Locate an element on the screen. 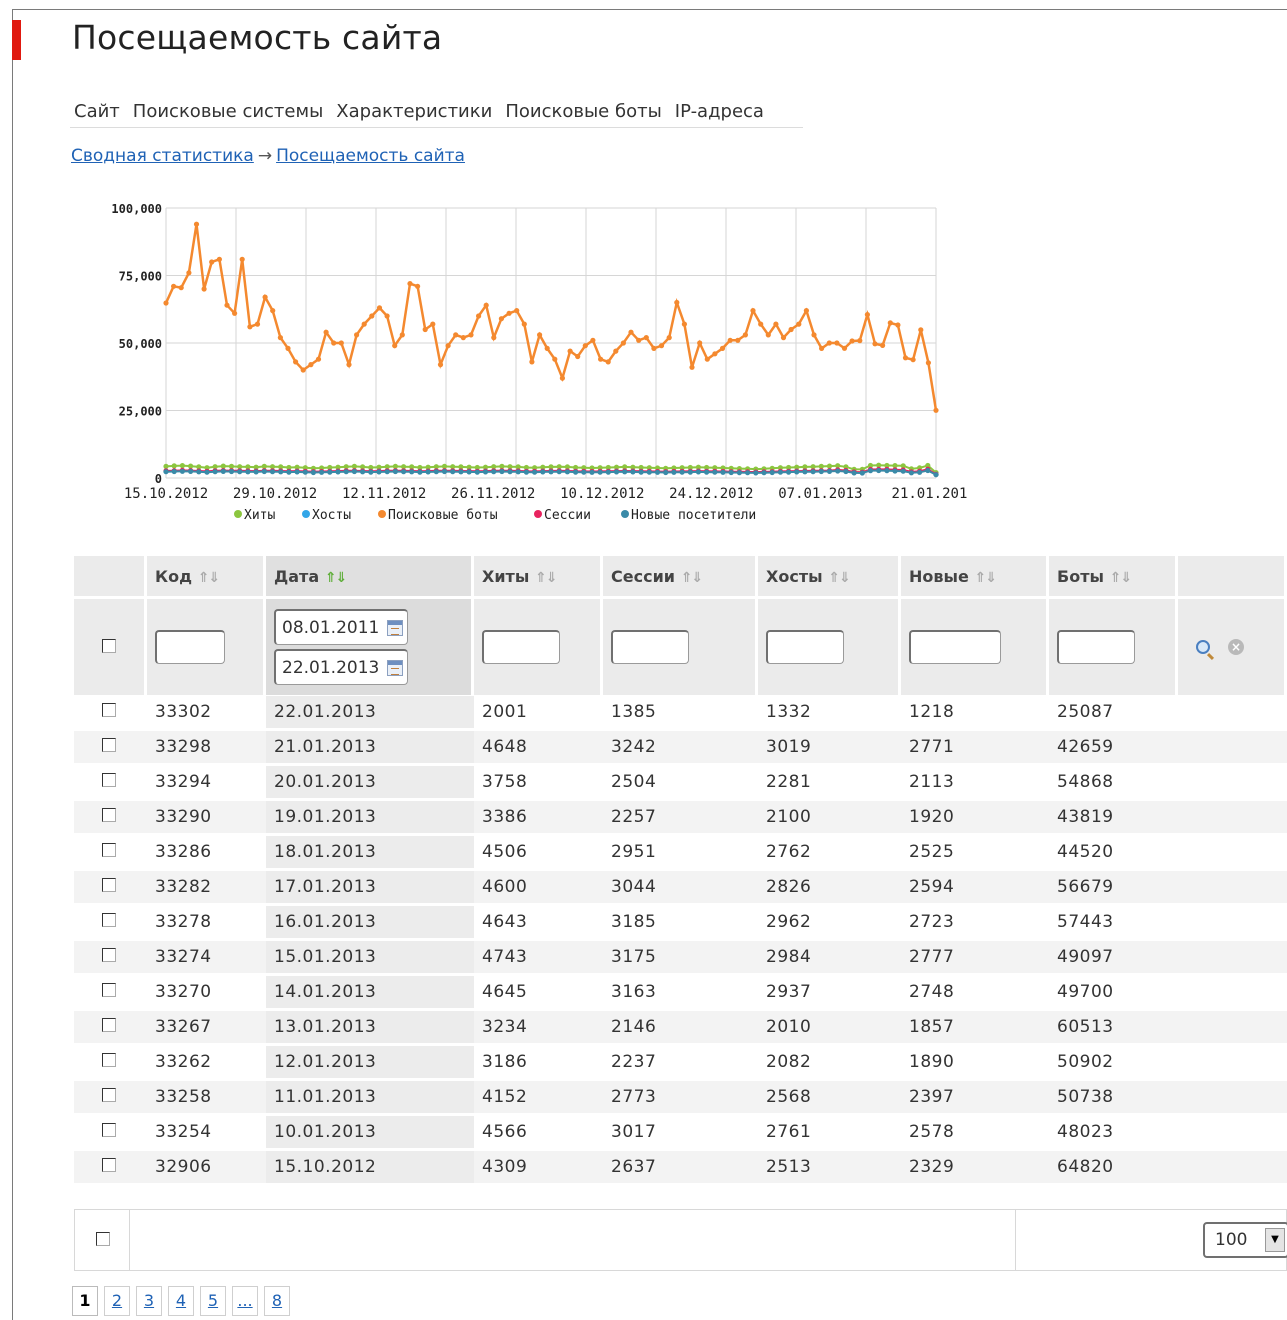  series-line is located at coordinates (551, 317).